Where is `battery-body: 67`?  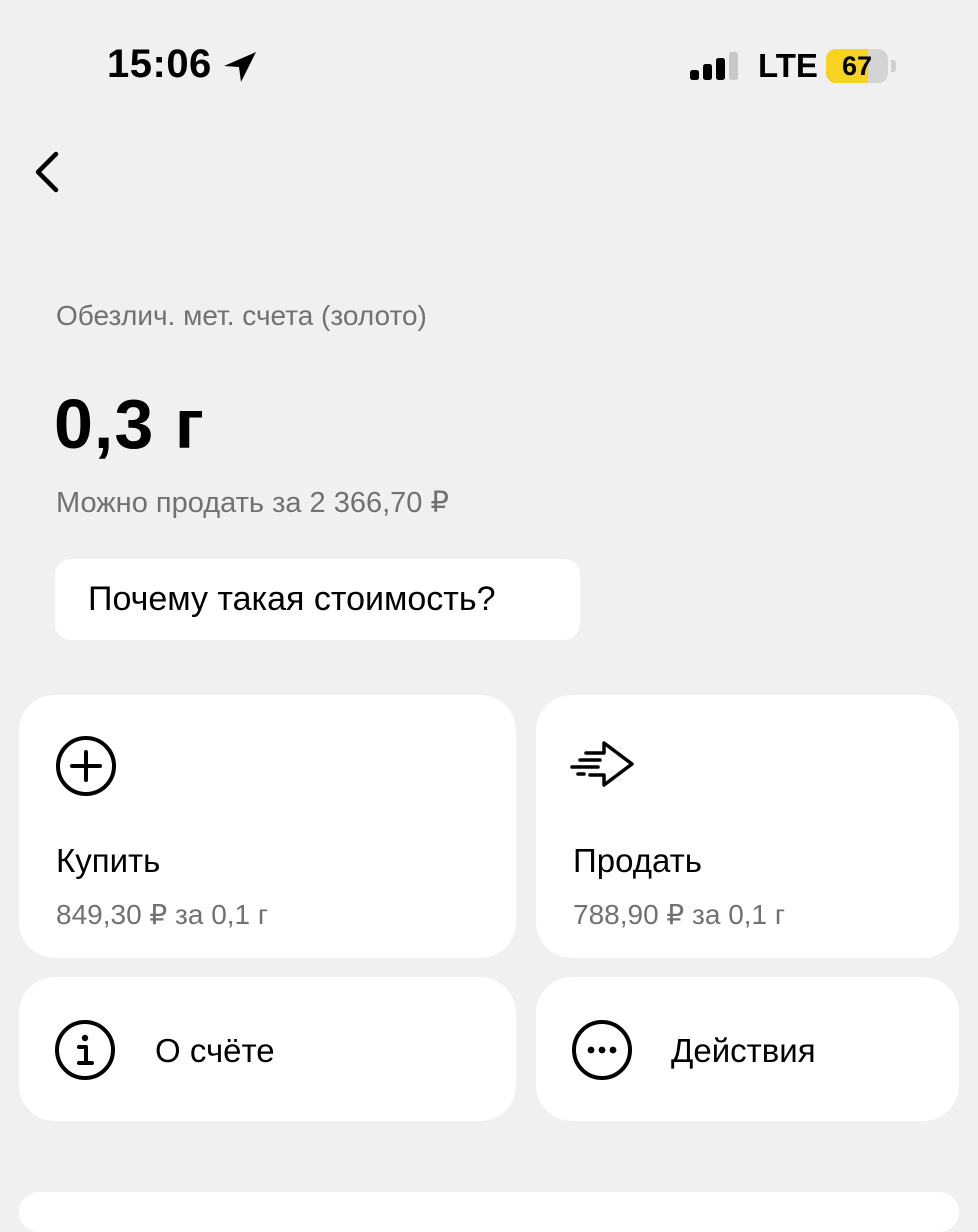 battery-body: 67 is located at coordinates (857, 66).